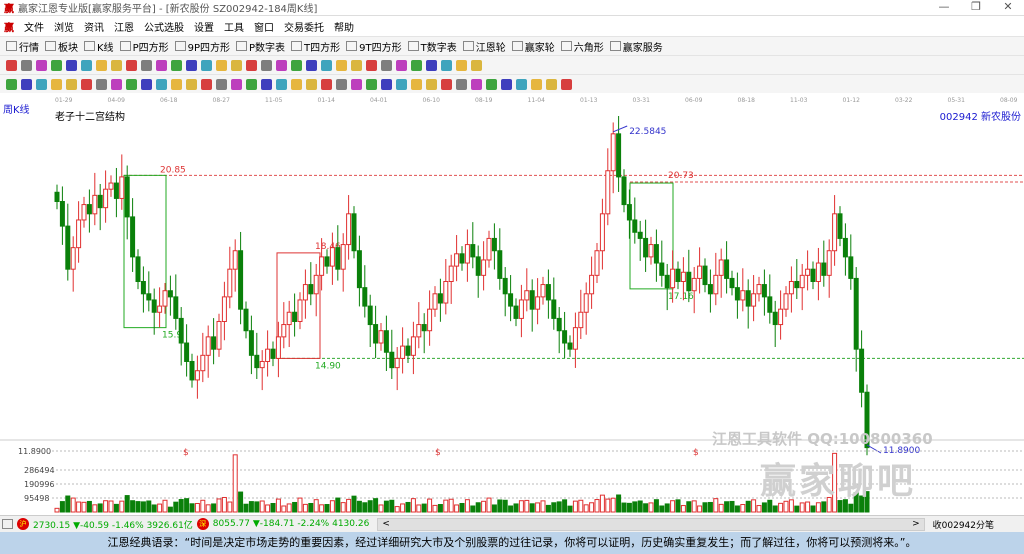 The height and width of the screenshot is (554, 1024). I want to click on toolbar-hexagon-button: 六角形, so click(582, 46).